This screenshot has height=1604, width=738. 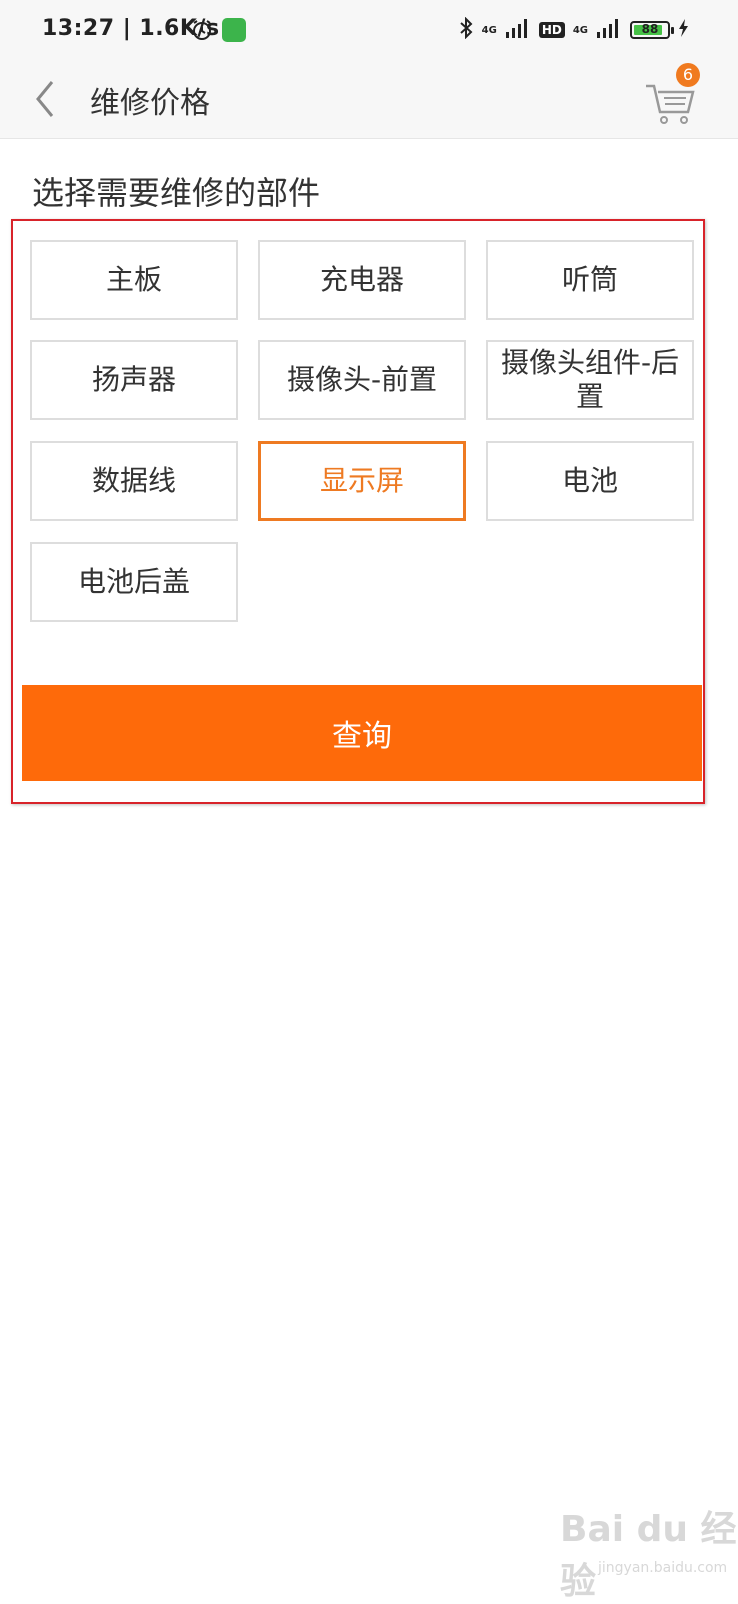 What do you see at coordinates (466, 29) in the screenshot?
I see `bluetooth-icon` at bounding box center [466, 29].